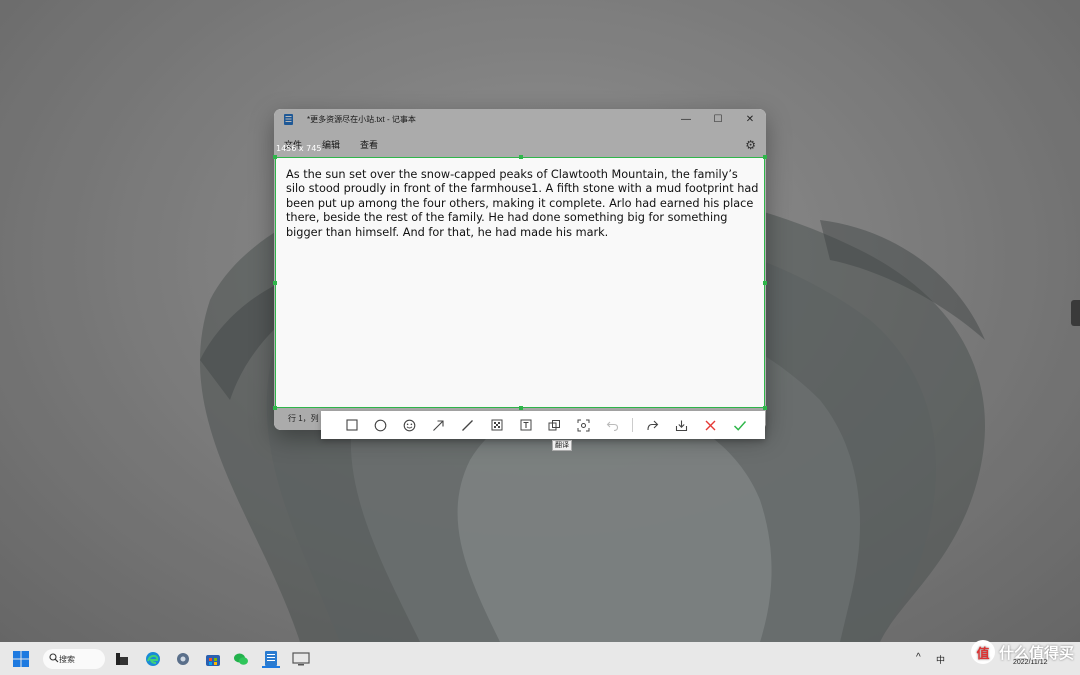  I want to click on resize-handle-tl, so click(275, 157).